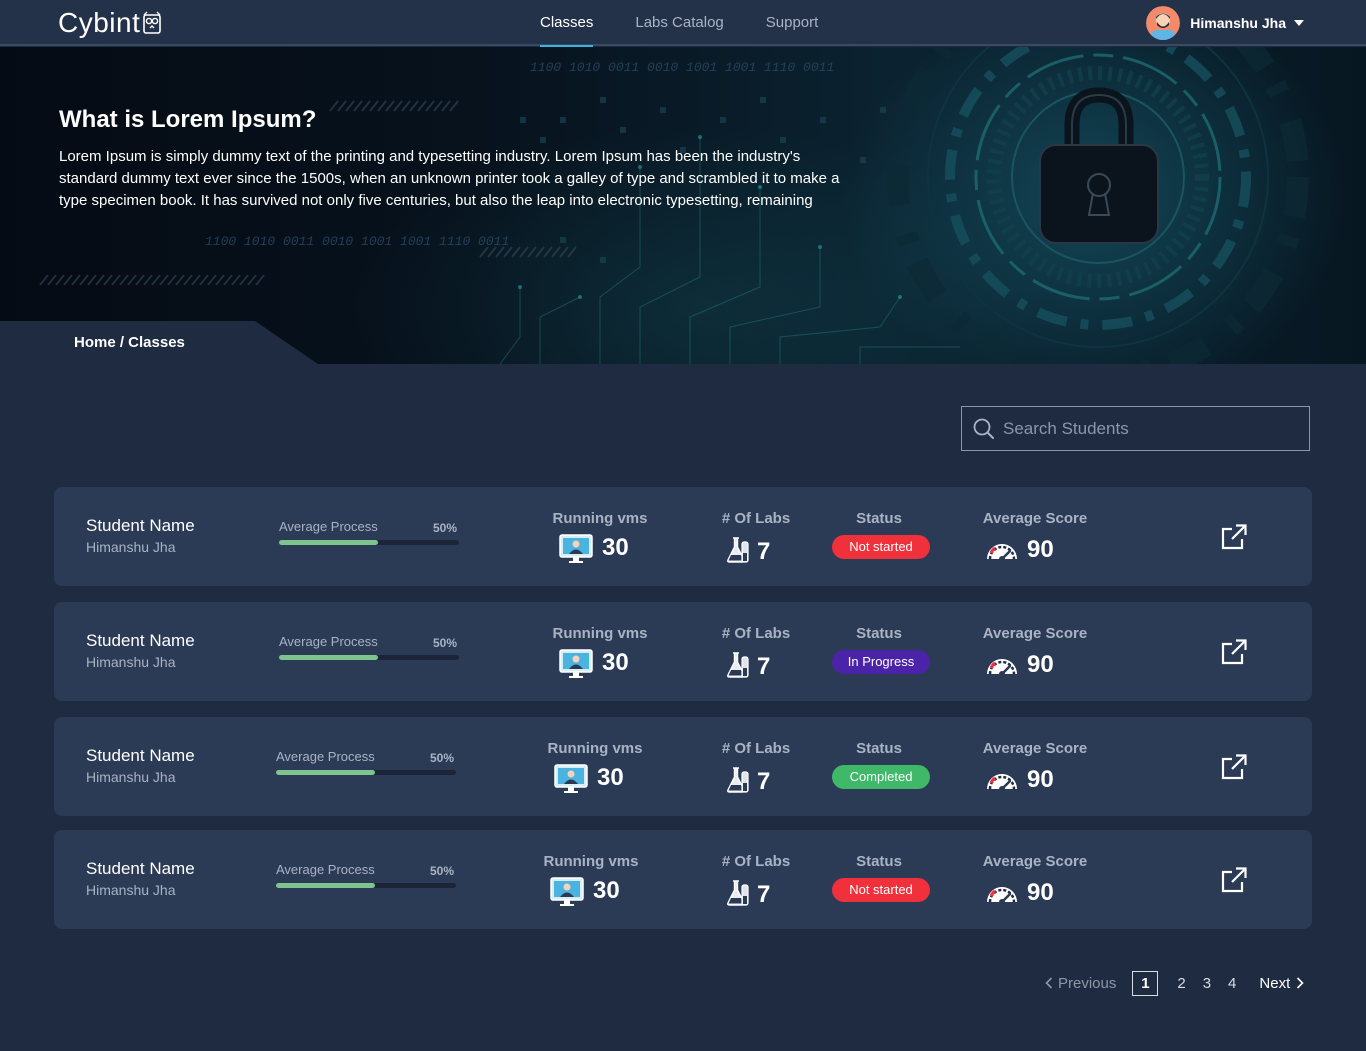  What do you see at coordinates (881, 662) in the screenshot?
I see `status-badge: In Progress` at bounding box center [881, 662].